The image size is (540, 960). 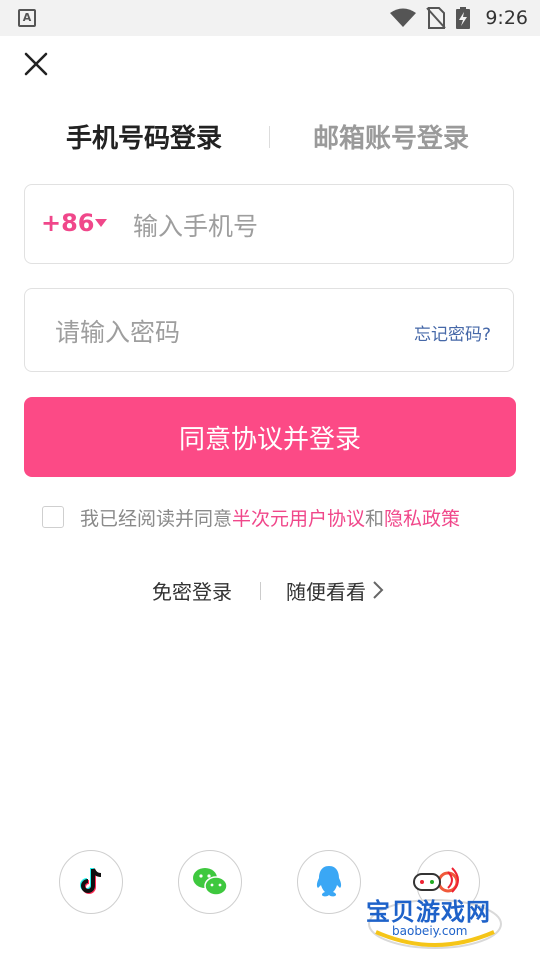 What do you see at coordinates (270, 18) in the screenshot?
I see `status-bar: A 9:26` at bounding box center [270, 18].